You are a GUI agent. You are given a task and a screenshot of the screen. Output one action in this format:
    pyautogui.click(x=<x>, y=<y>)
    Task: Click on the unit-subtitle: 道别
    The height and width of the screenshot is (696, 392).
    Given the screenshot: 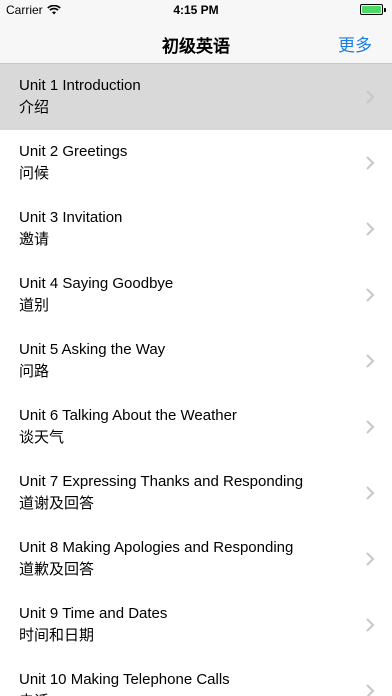 What is the action you would take?
    pyautogui.click(x=34, y=305)
    